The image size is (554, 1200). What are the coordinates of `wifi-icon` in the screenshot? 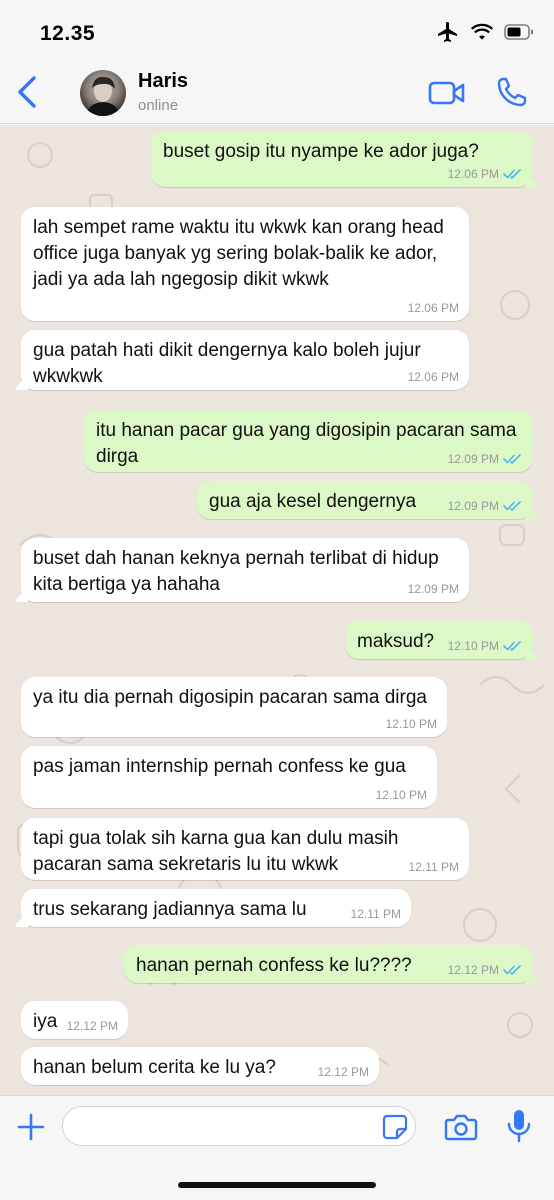 It's located at (482, 31).